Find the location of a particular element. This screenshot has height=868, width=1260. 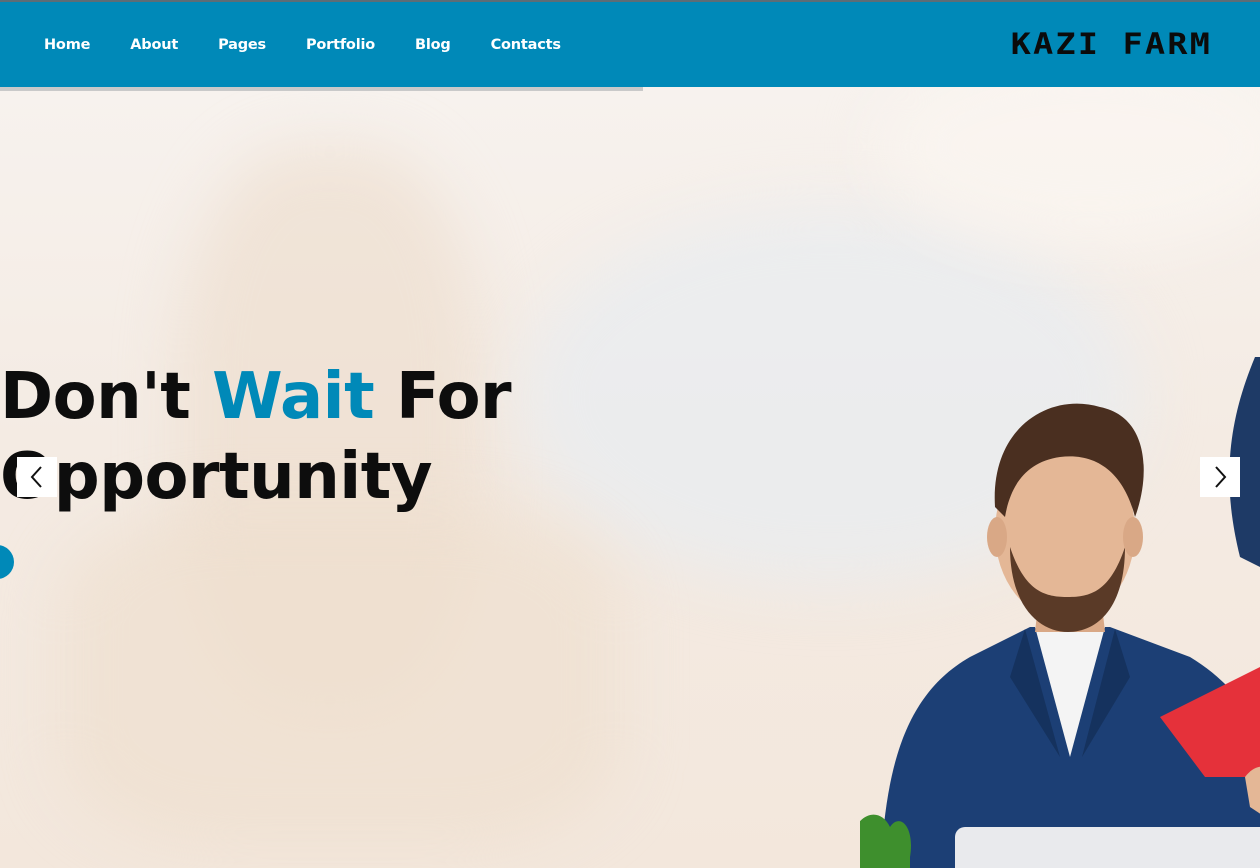

headline-accent: Wait is located at coordinates (293, 397).